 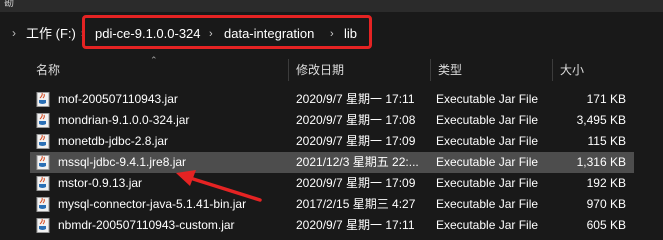 I want to click on arrow-shaft, so click(x=225, y=189).